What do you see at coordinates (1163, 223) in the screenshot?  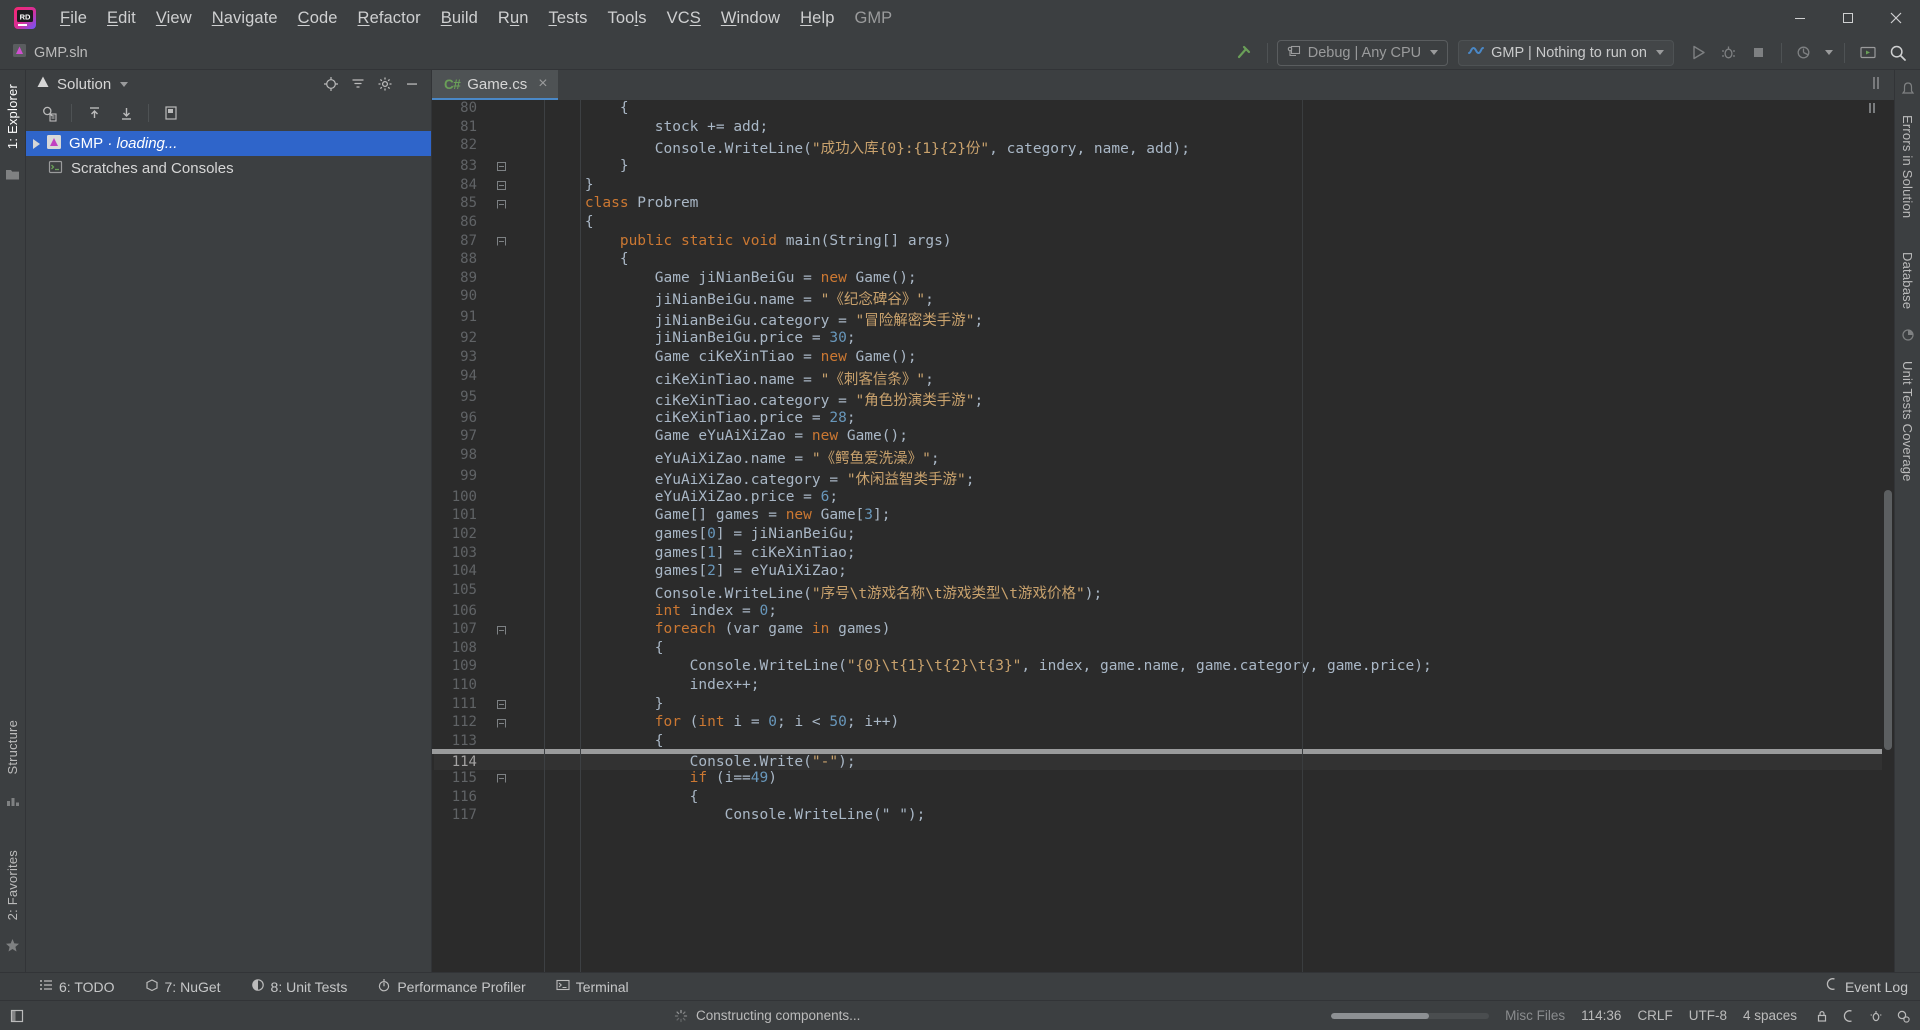 I see `code-line: 86 {` at bounding box center [1163, 223].